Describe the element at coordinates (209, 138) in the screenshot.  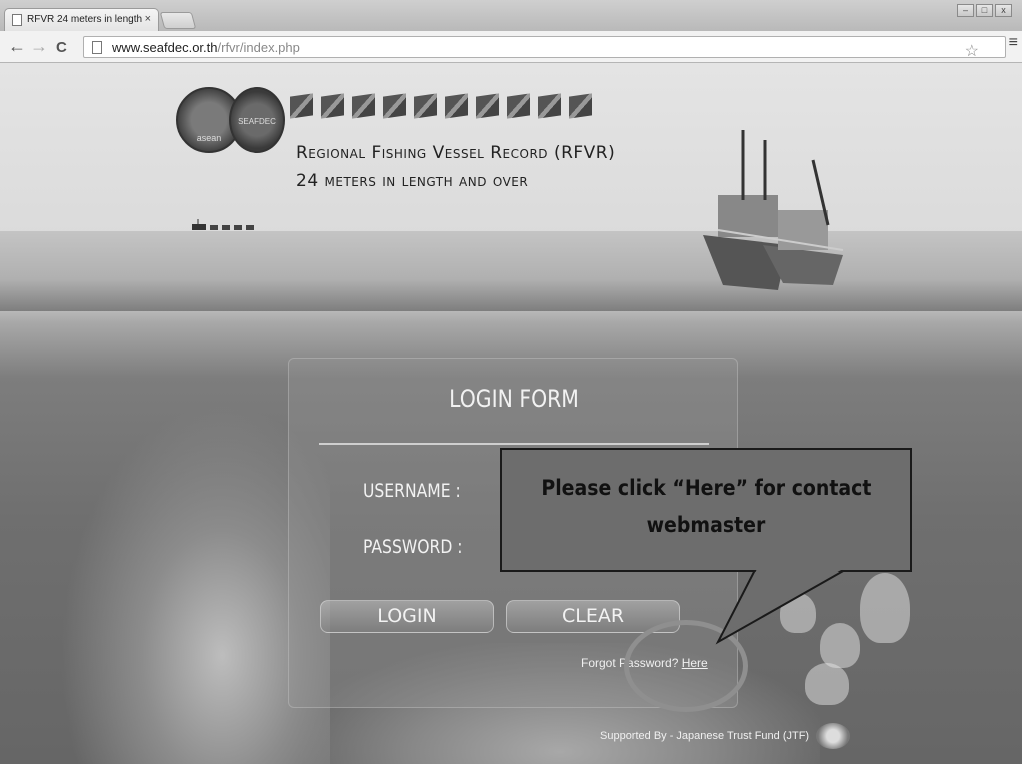
I see `asean-logo-text: asean` at that location.